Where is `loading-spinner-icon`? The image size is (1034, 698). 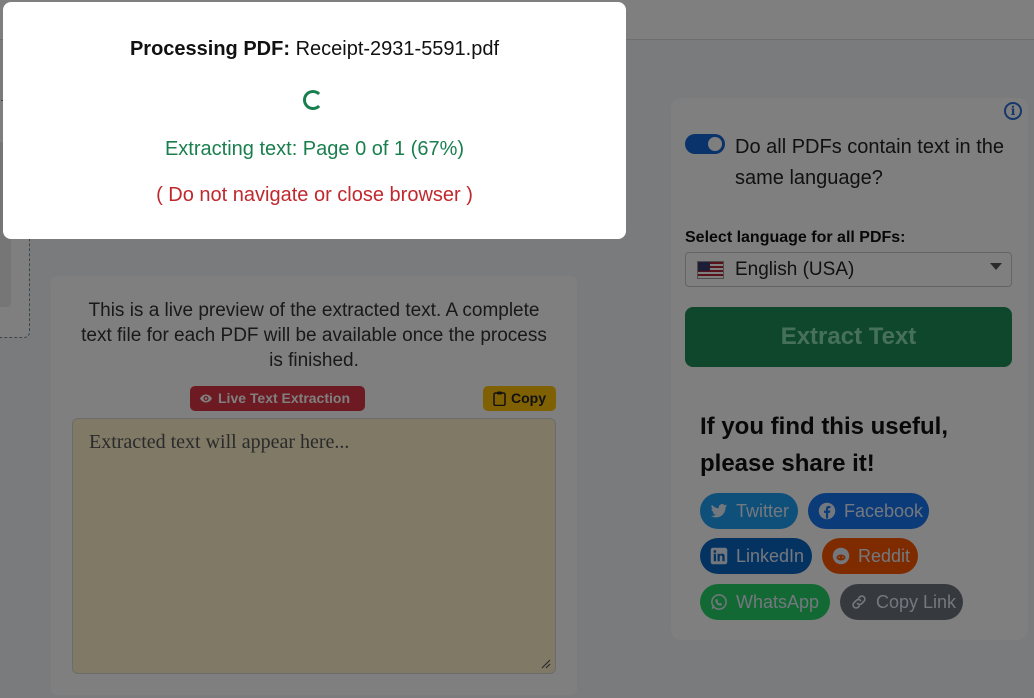
loading-spinner-icon is located at coordinates (313, 100).